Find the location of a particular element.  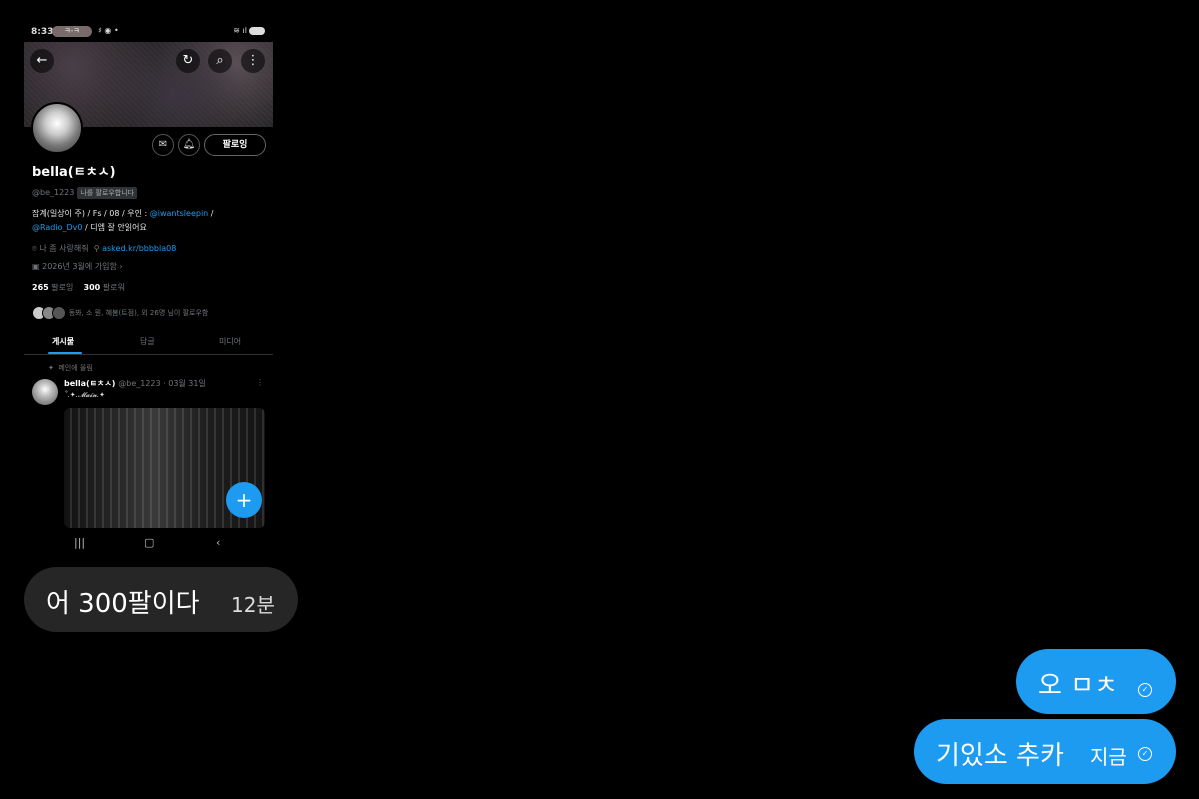

more-icon: ⋮ is located at coordinates (253, 61).